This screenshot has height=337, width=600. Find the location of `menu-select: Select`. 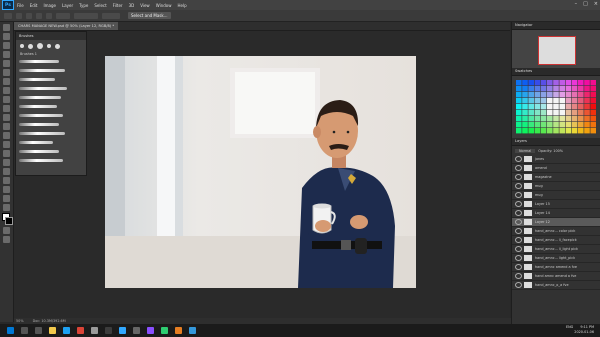

menu-select: Select is located at coordinates (100, 5).